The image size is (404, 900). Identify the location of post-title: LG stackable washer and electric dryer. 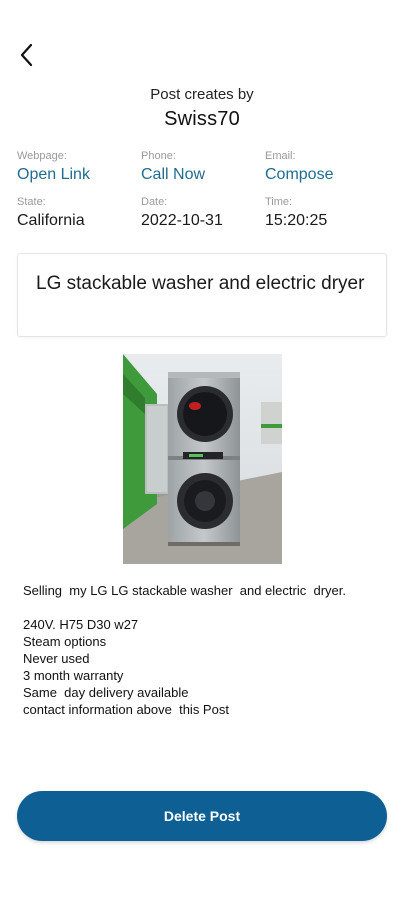
(200, 283).